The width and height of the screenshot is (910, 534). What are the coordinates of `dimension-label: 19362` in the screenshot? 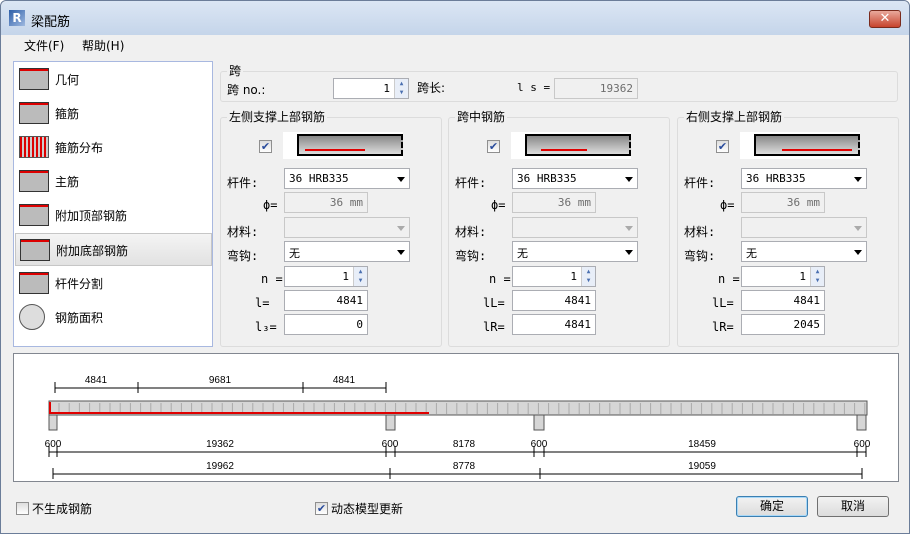 It's located at (220, 444).